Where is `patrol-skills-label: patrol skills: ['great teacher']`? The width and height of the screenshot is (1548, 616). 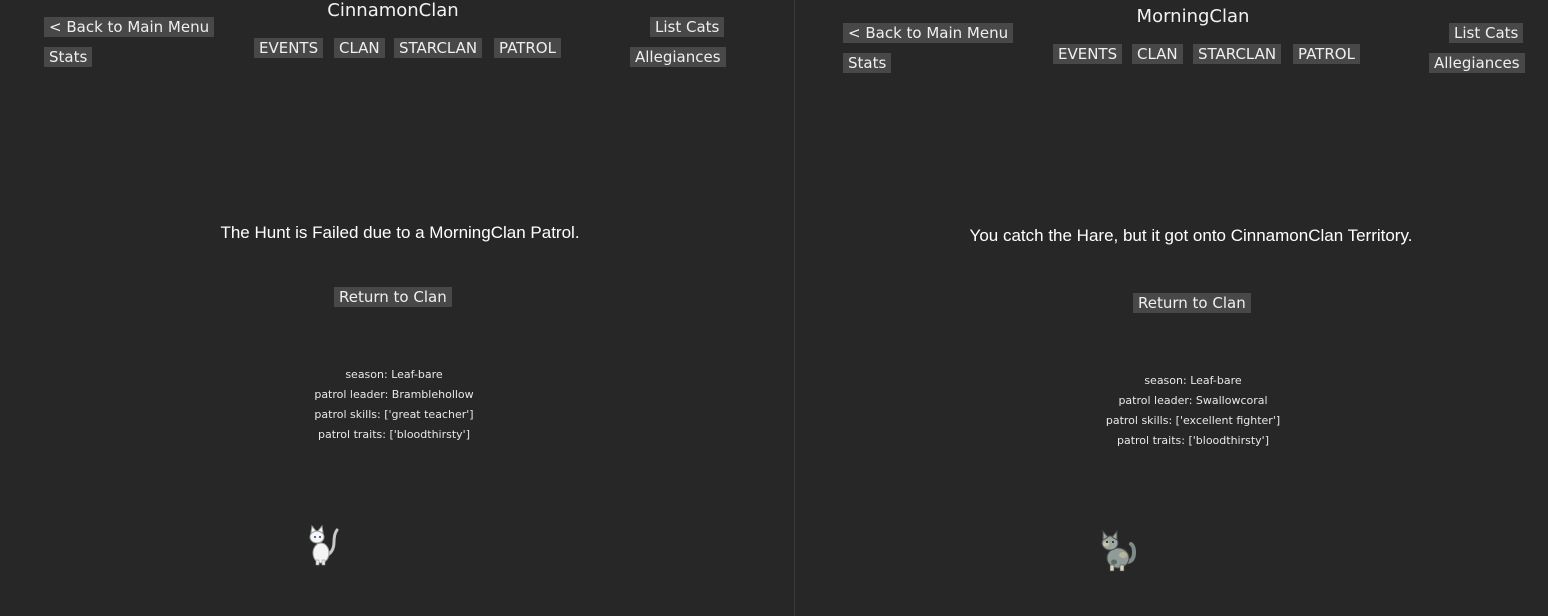
patrol-skills-label: patrol skills: ['great teacher'] is located at coordinates (394, 414).